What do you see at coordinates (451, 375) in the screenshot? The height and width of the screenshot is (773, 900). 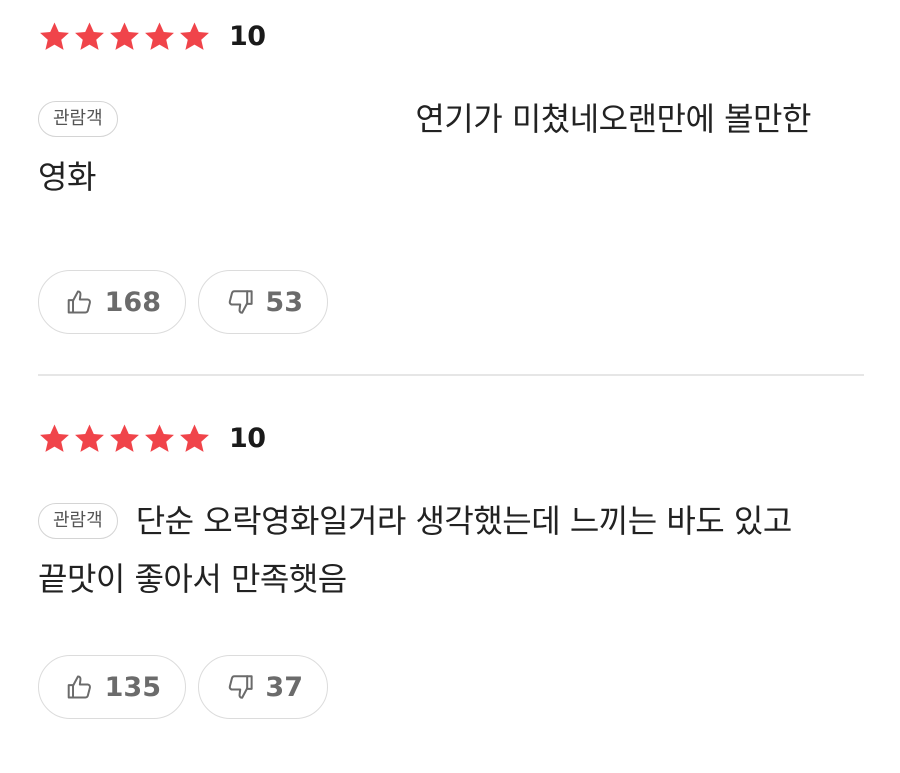 I see `divider` at bounding box center [451, 375].